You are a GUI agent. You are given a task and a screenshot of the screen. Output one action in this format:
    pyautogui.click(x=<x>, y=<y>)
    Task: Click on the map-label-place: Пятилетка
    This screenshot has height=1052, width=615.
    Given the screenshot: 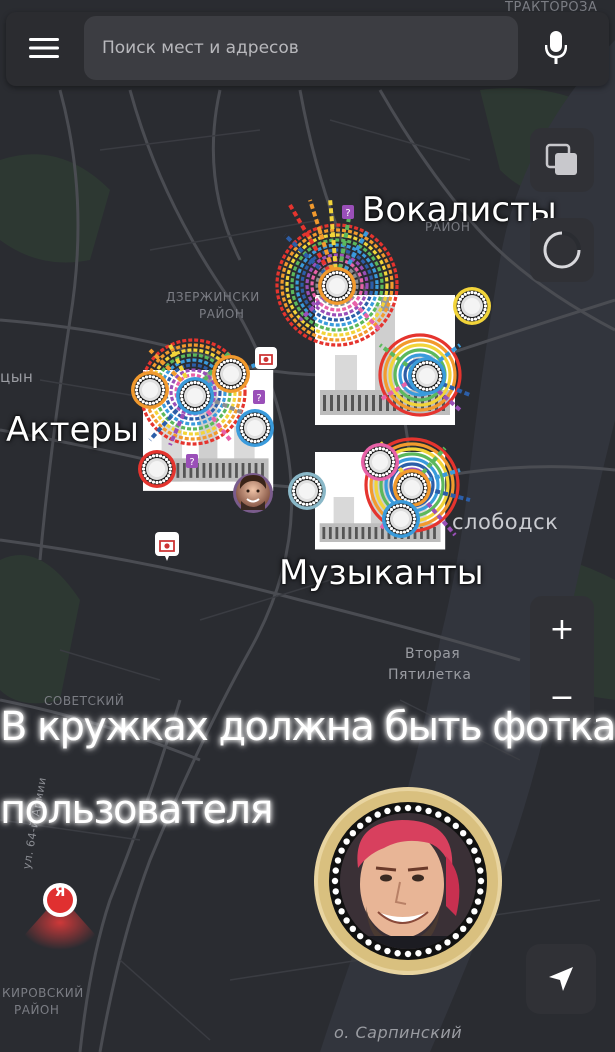 What is the action you would take?
    pyautogui.click(x=430, y=675)
    